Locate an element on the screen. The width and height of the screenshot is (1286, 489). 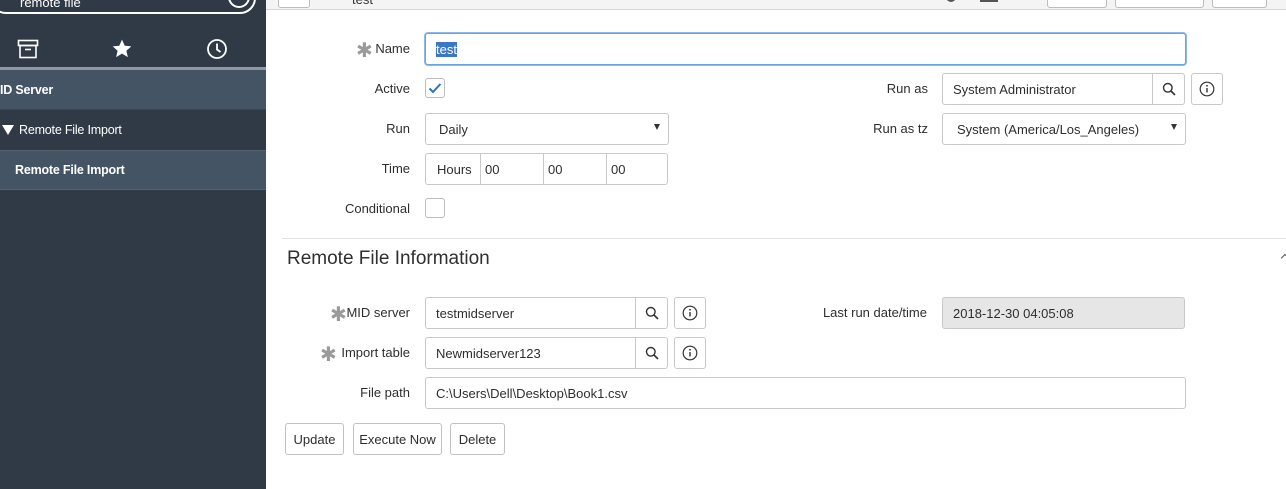
delete-button: Delete is located at coordinates (477, 439).